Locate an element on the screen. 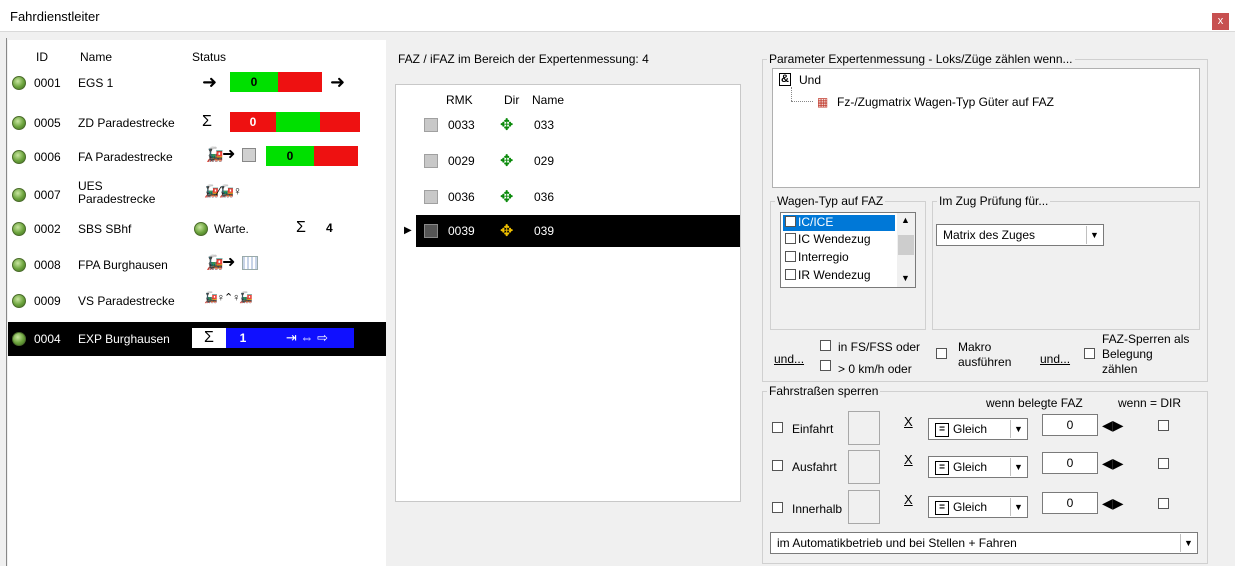 This screenshot has width=1235, height=566. fs-checkbox is located at coordinates (825, 345).